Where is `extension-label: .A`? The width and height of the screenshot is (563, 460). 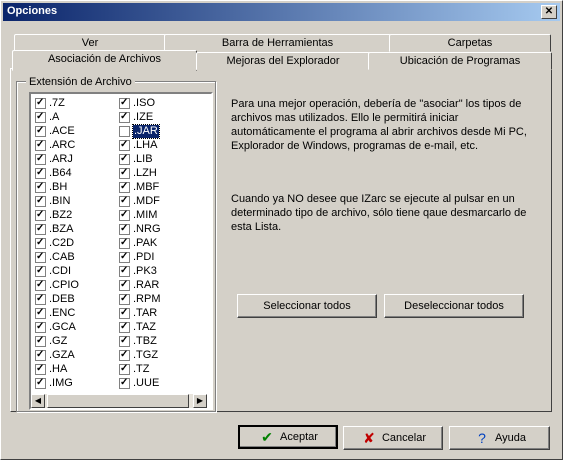 extension-label: .A is located at coordinates (54, 117).